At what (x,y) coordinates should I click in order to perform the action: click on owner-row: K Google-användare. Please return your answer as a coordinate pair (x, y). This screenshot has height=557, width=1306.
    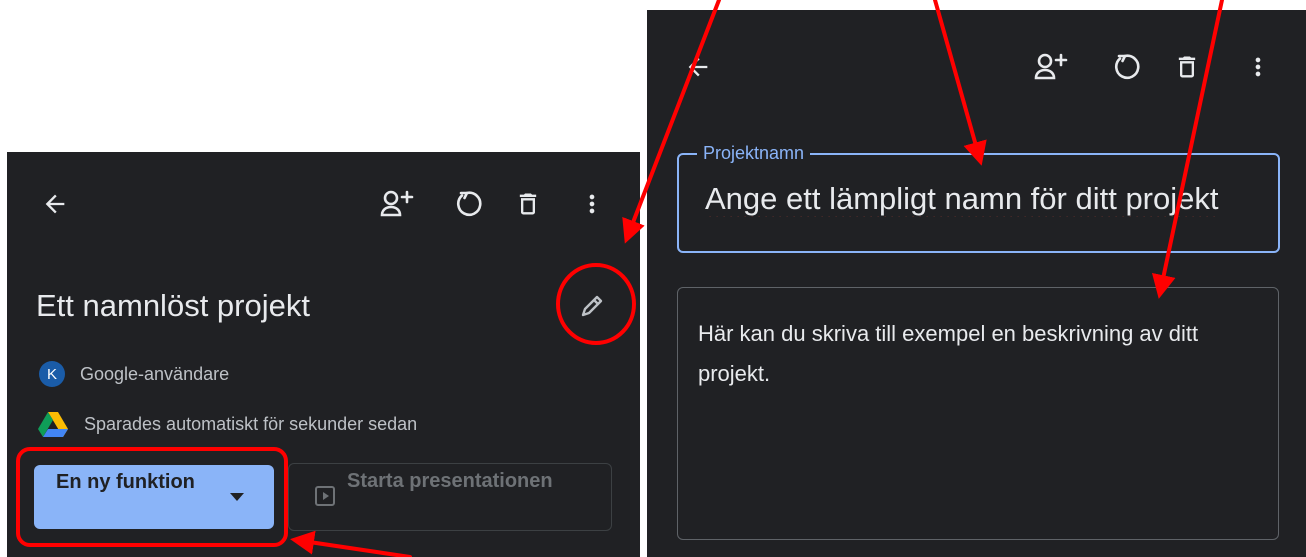
    Looking at the image, I should click on (134, 374).